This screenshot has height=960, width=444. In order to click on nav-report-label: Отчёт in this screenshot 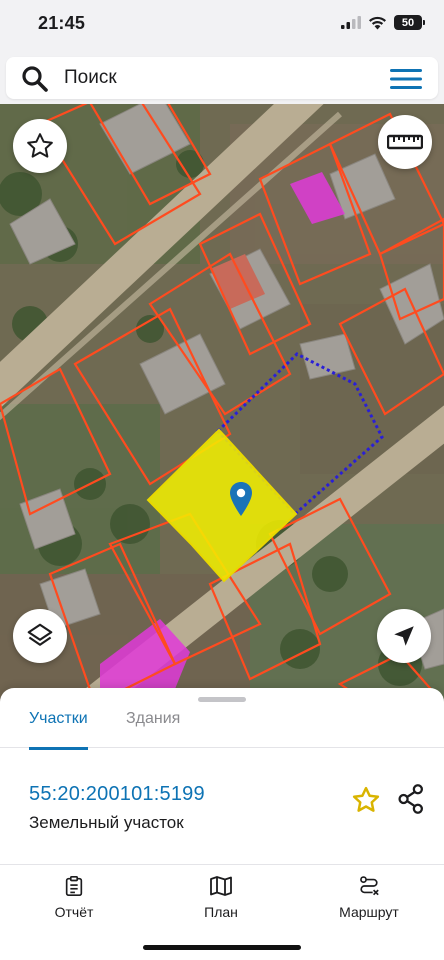, I will do `click(74, 912)`.